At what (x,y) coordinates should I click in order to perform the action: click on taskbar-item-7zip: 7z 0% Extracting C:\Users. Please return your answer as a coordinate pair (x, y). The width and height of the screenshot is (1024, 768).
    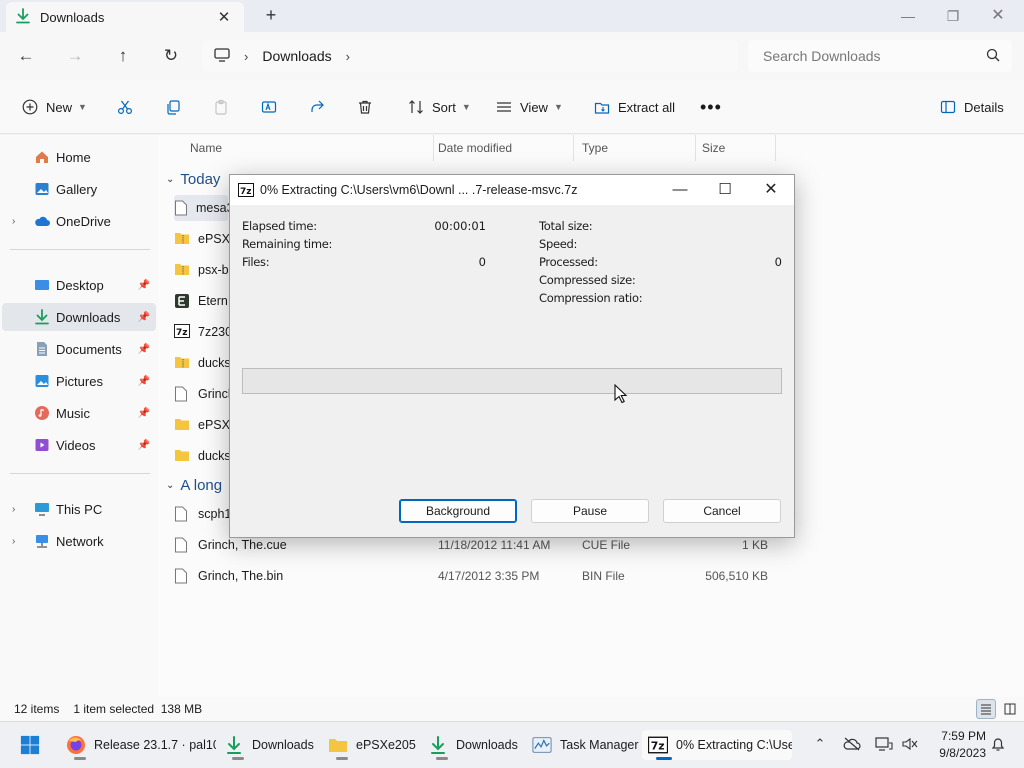
    Looking at the image, I should click on (717, 745).